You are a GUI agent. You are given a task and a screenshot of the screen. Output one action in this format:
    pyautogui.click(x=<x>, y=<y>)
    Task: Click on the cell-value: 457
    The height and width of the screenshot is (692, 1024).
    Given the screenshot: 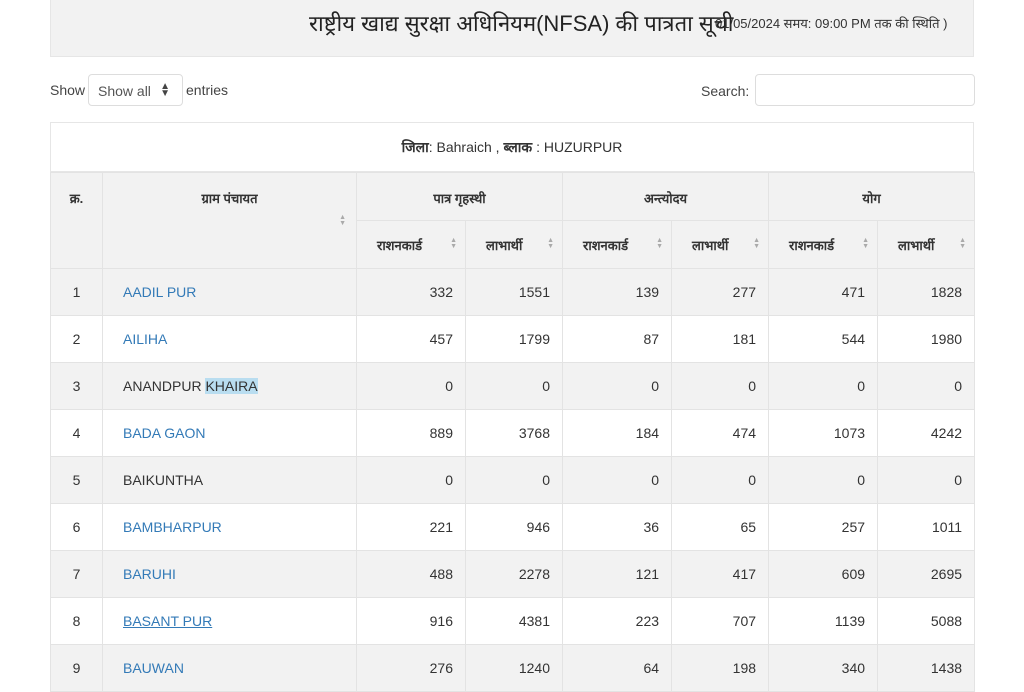 What is the action you would take?
    pyautogui.click(x=411, y=339)
    